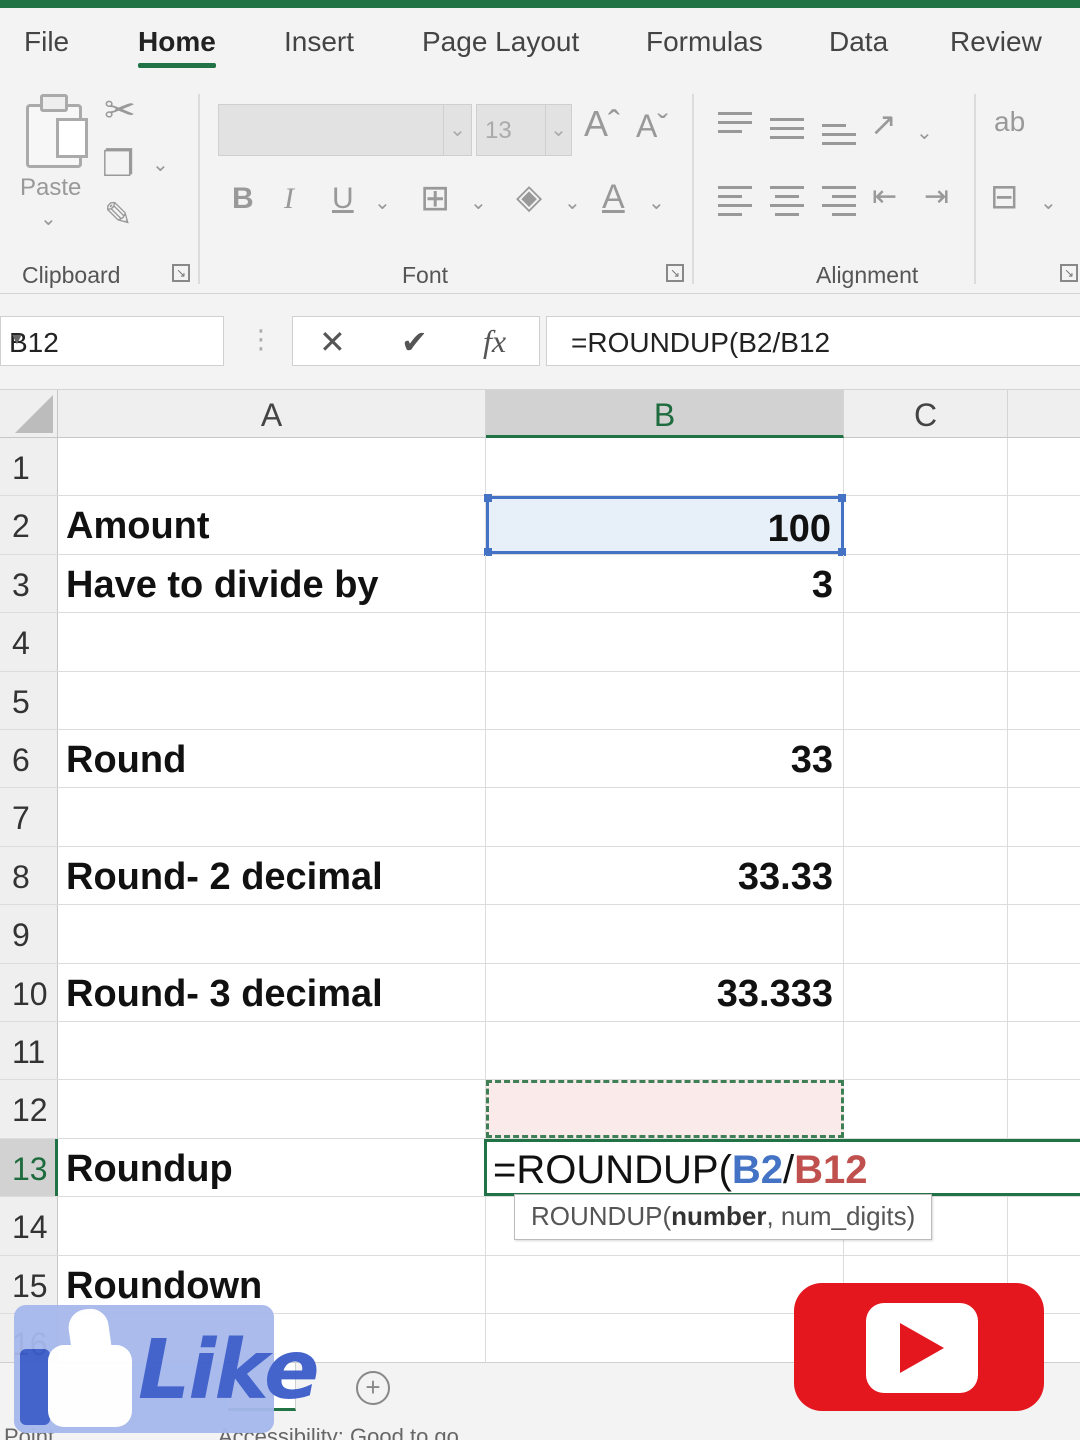  Describe the element at coordinates (665, 525) in the screenshot. I see `cell-b2: 100` at that location.